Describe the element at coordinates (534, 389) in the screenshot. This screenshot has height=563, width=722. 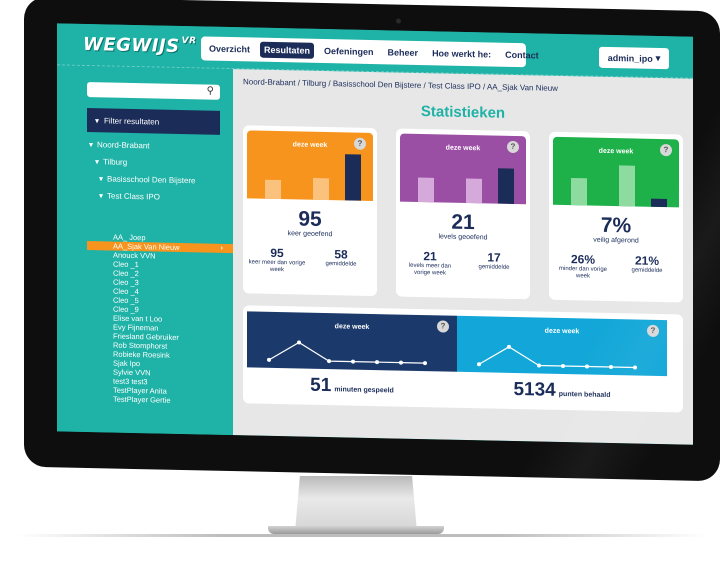
I see `points-value: 5134` at that location.